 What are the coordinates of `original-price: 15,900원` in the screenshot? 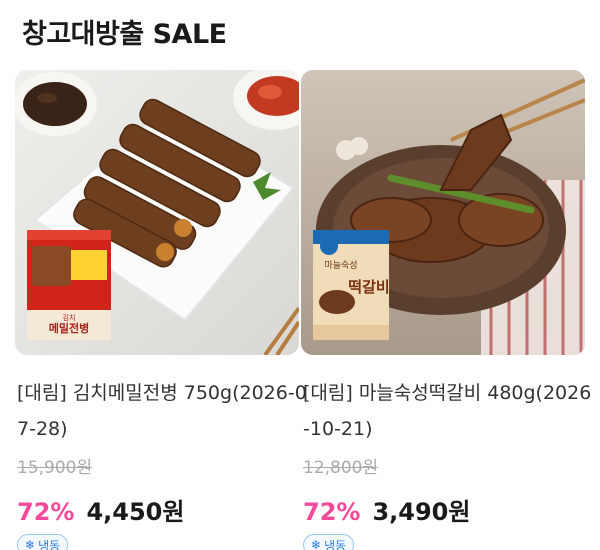 It's located at (55, 468).